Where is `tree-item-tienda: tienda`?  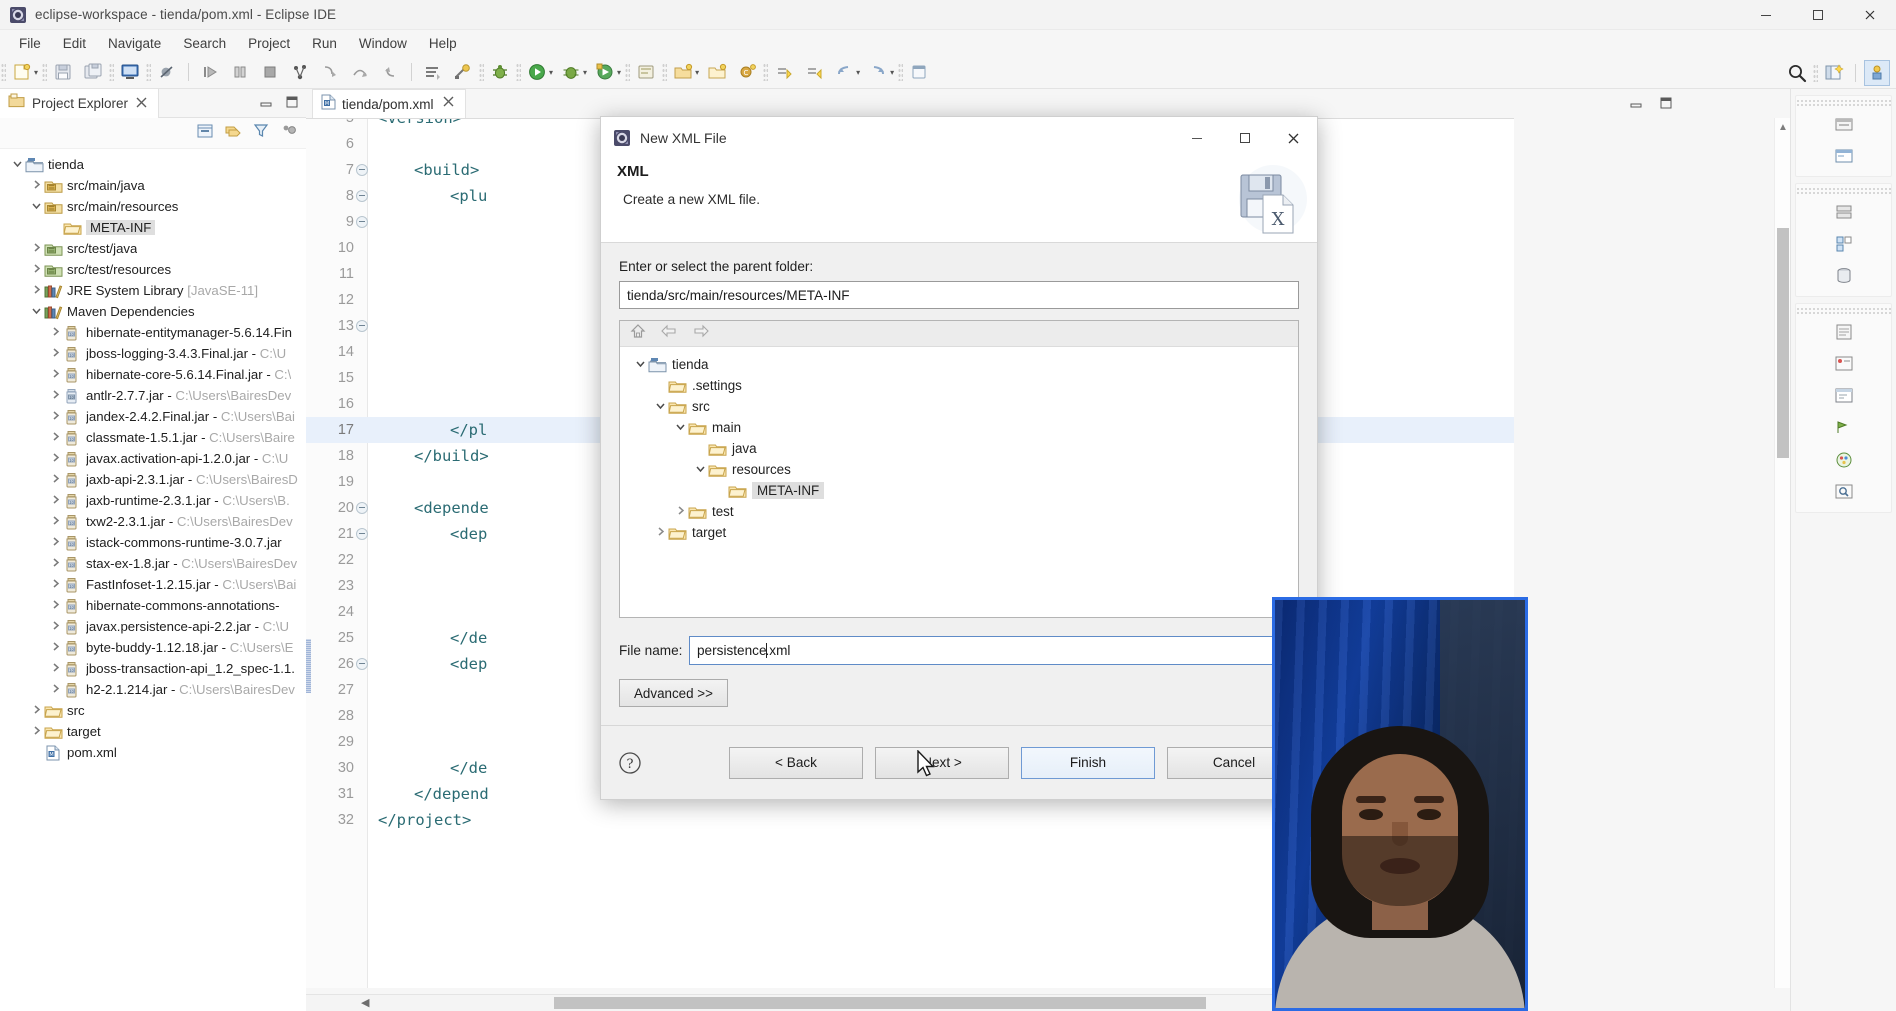 tree-item-tienda: tienda is located at coordinates (153, 164).